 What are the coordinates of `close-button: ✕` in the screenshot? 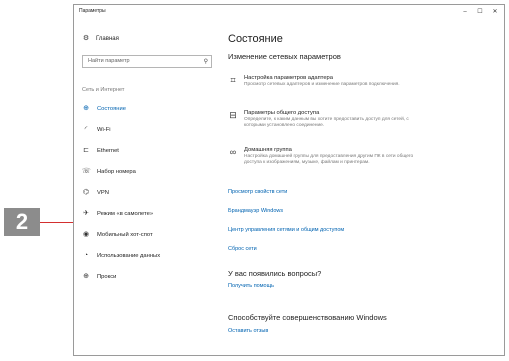 It's located at (495, 12).